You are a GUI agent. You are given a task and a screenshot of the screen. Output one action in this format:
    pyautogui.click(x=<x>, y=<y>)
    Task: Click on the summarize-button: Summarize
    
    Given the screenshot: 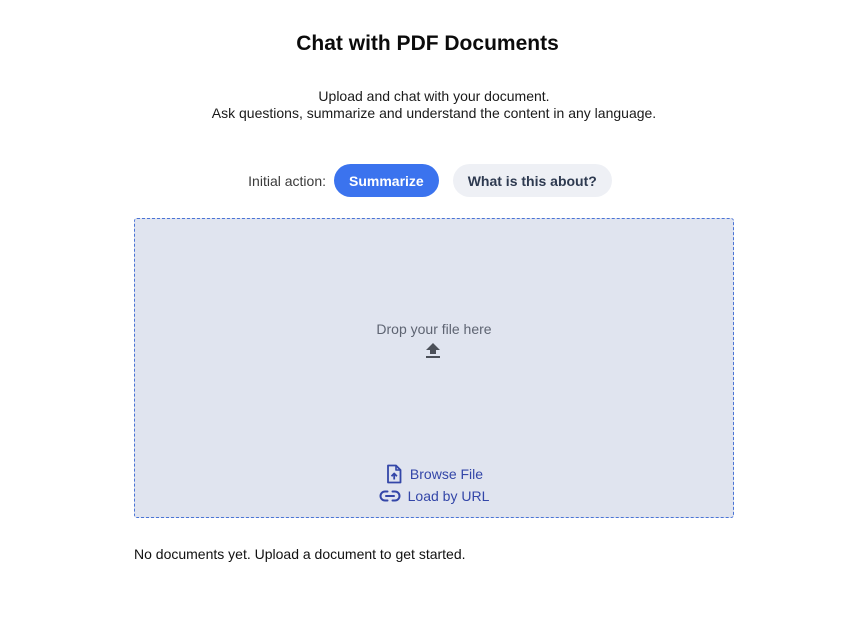 What is the action you would take?
    pyautogui.click(x=386, y=180)
    